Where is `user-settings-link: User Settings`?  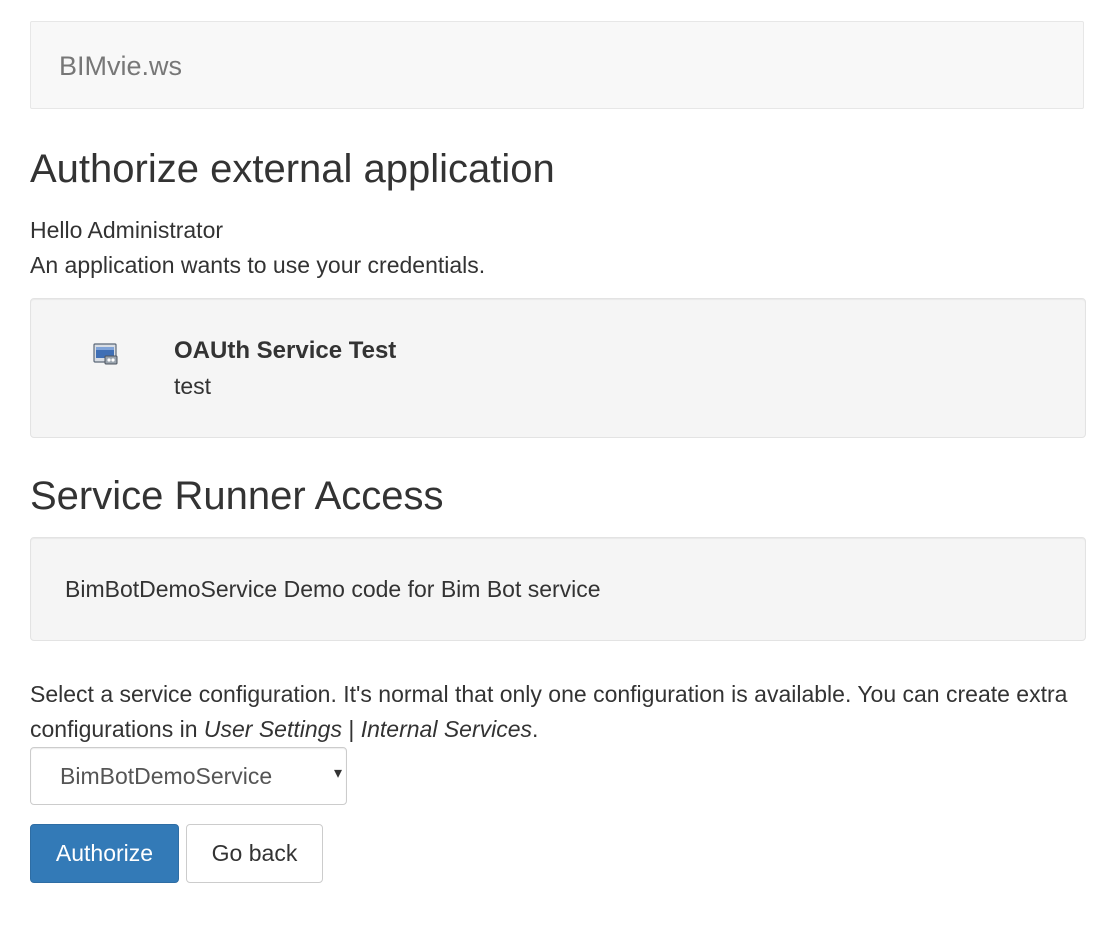 user-settings-link: User Settings is located at coordinates (272, 729).